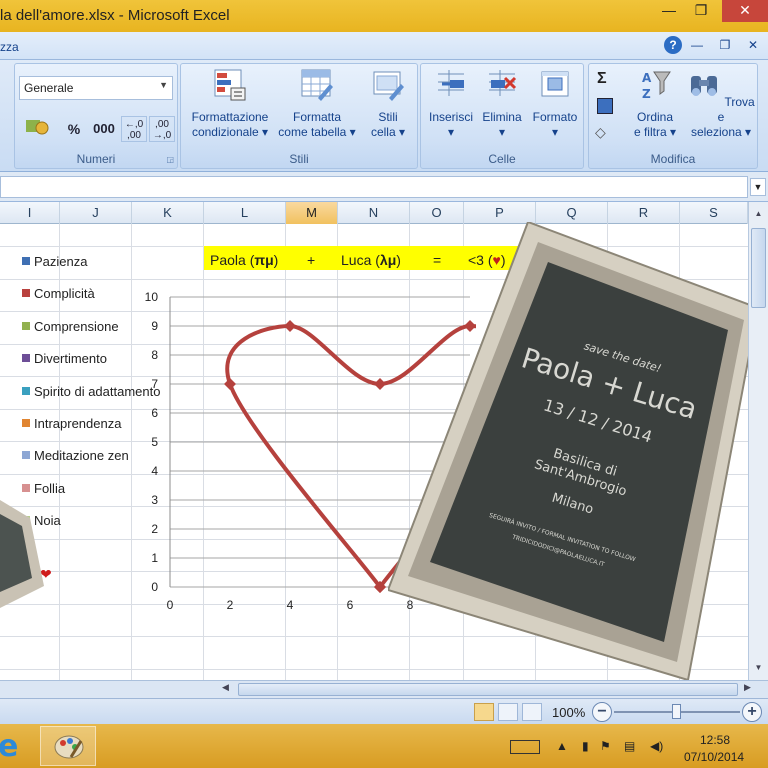  I want to click on ribbon-close-icon: ✕, so click(753, 45).